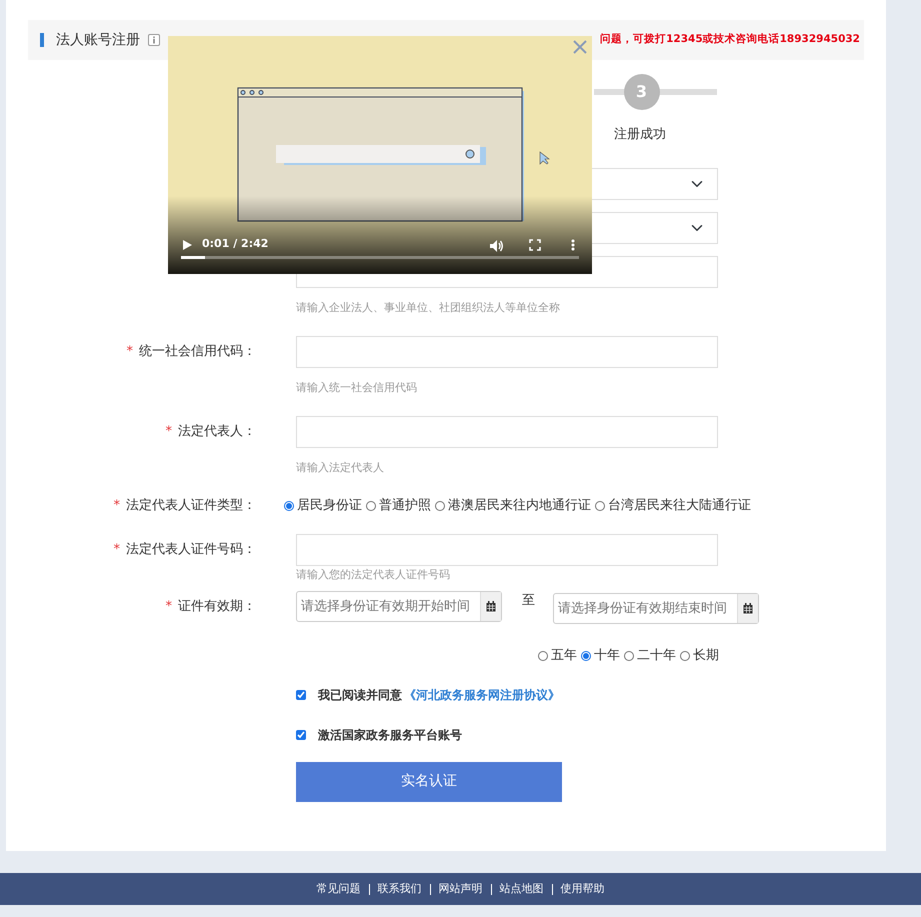  Describe the element at coordinates (519, 506) in the screenshot. I see `option-label: 港澳居民来往内地通行证` at that location.